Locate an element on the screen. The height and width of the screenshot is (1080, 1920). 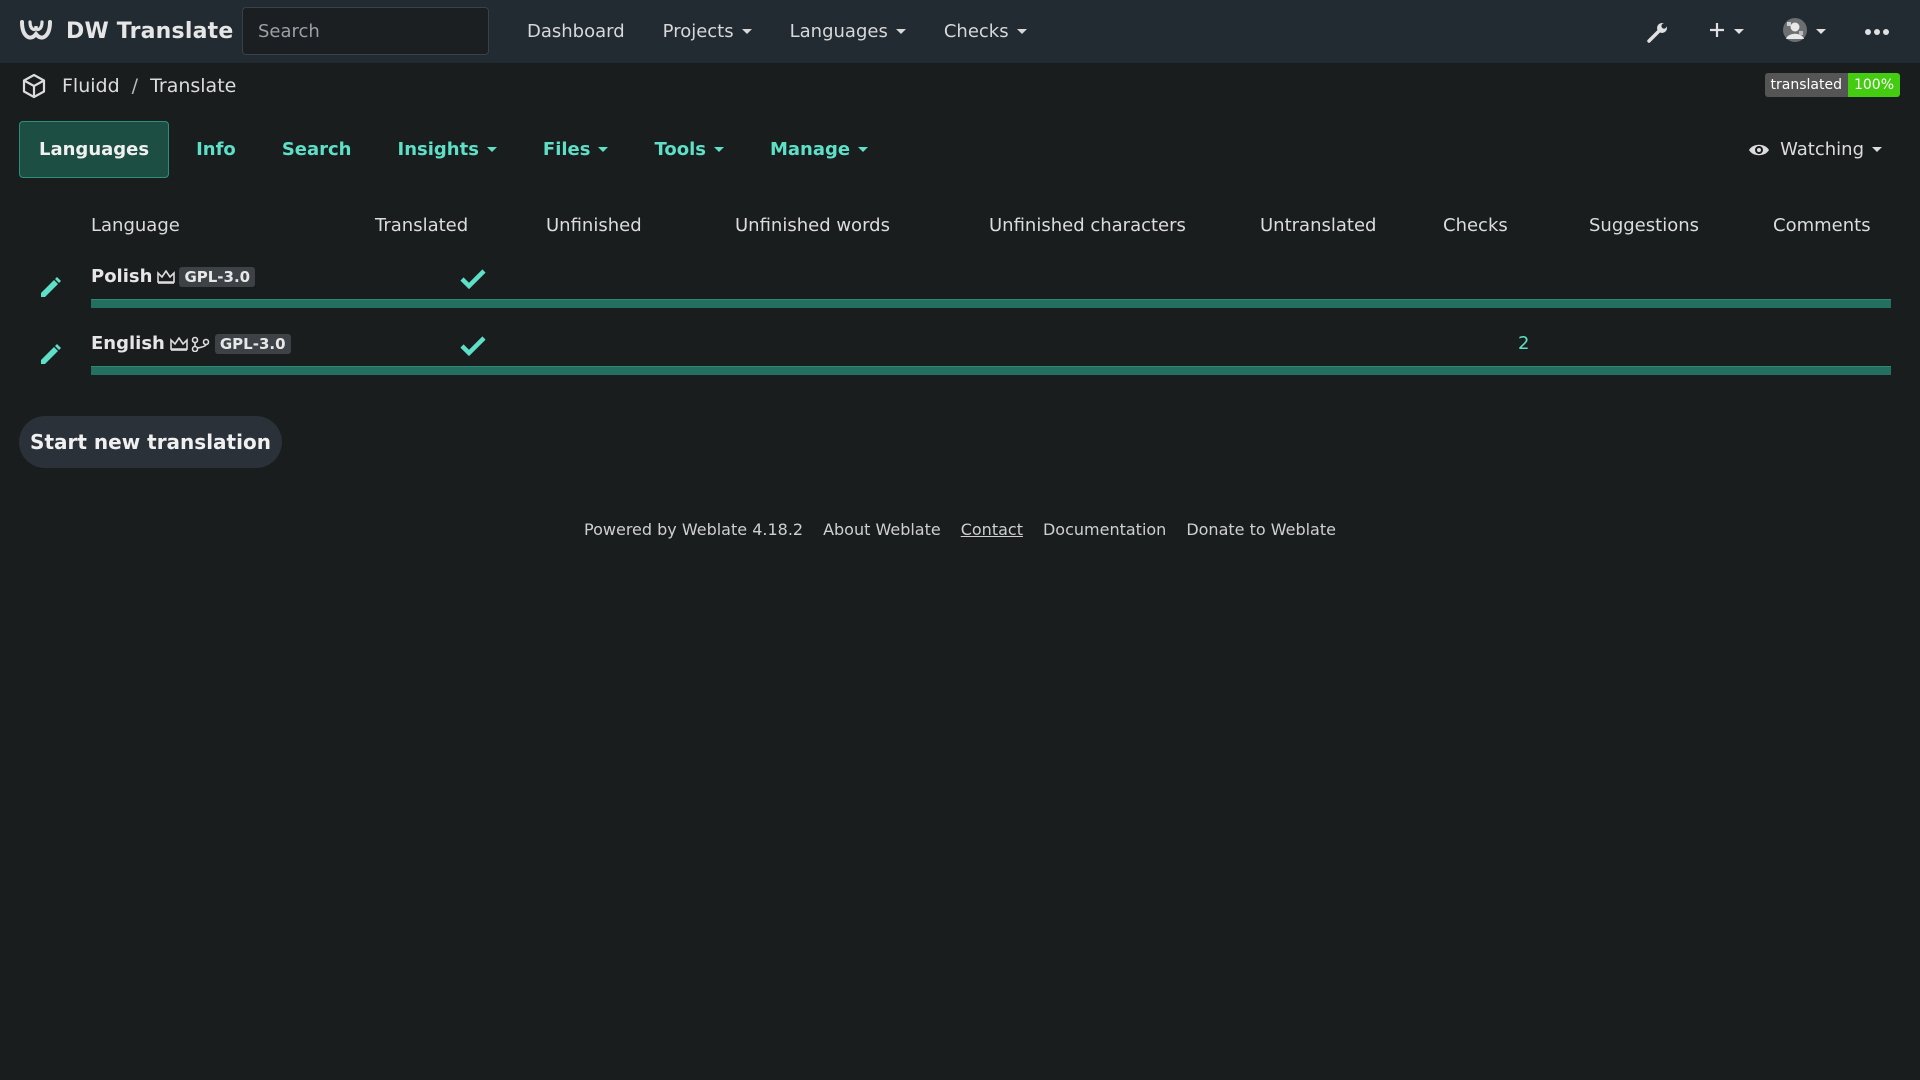
nav-projects: Projects is located at coordinates (707, 31).